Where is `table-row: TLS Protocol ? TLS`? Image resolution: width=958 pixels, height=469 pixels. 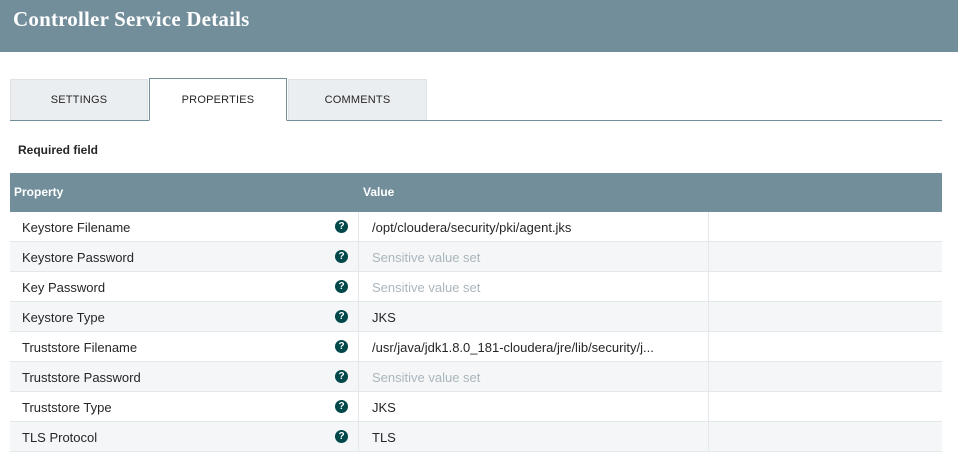 table-row: TLS Protocol ? TLS is located at coordinates (476, 437).